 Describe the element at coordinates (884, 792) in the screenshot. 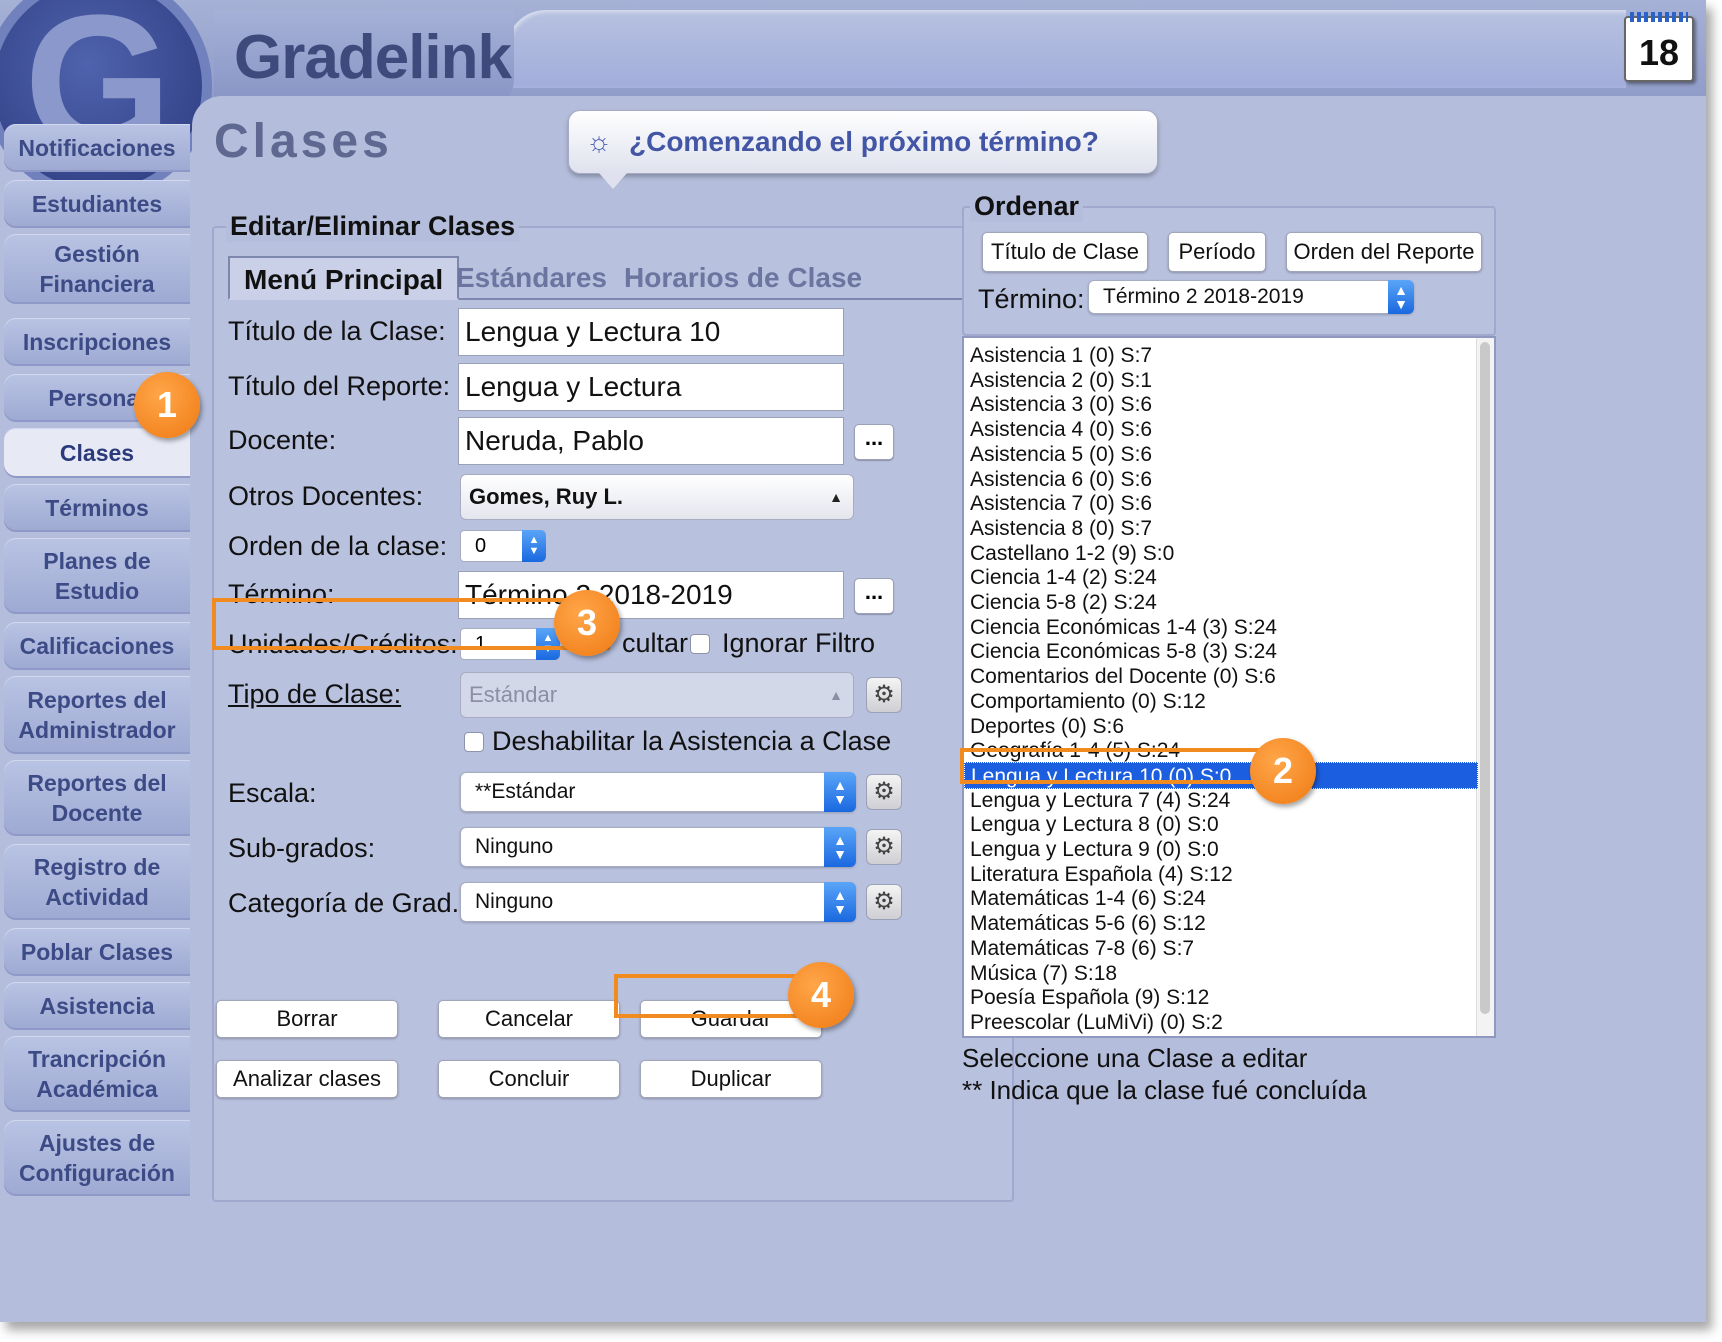

I see `scale-gear-icon: ⚙` at that location.